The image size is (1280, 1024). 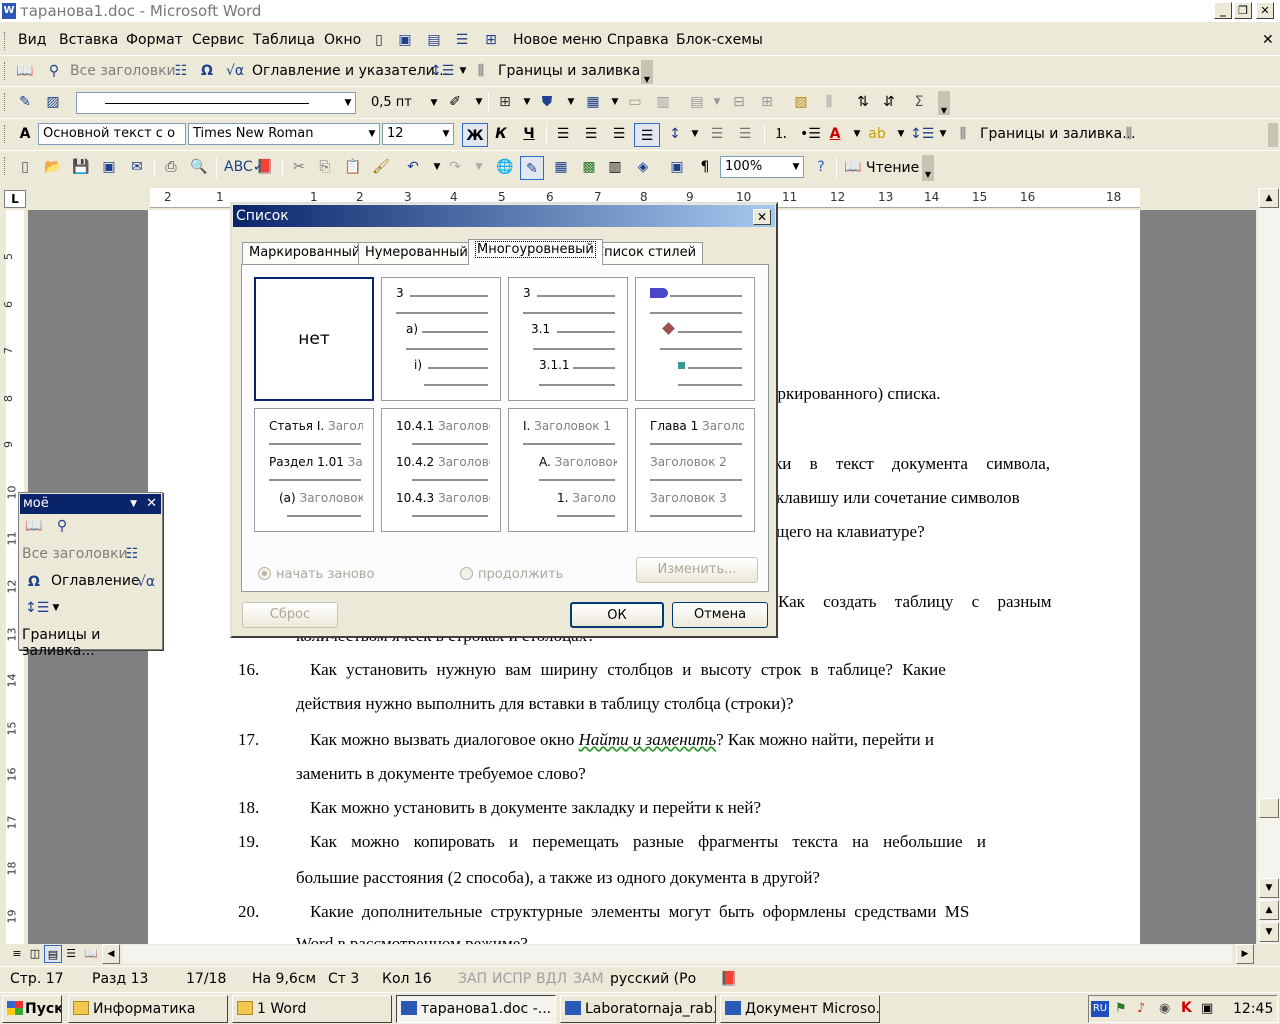 I want to click on vertical-scrollbar: ▲ ▼ ▲ ▼, so click(x=1269, y=566).